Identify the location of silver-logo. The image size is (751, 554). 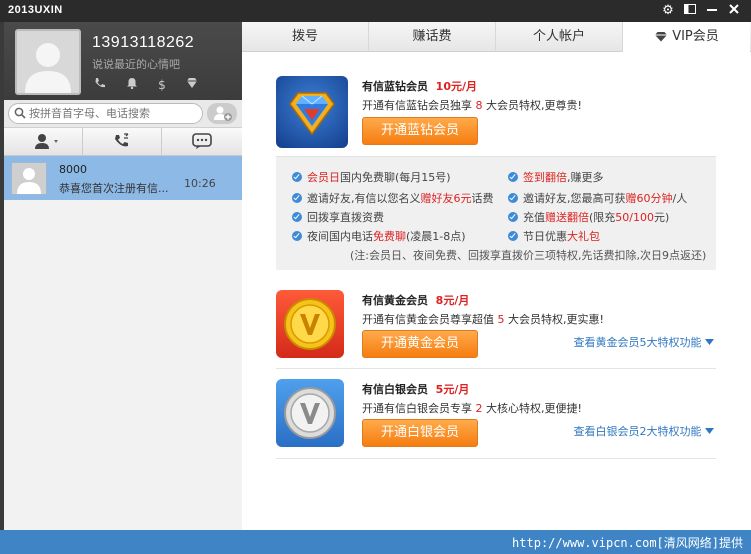
(310, 413).